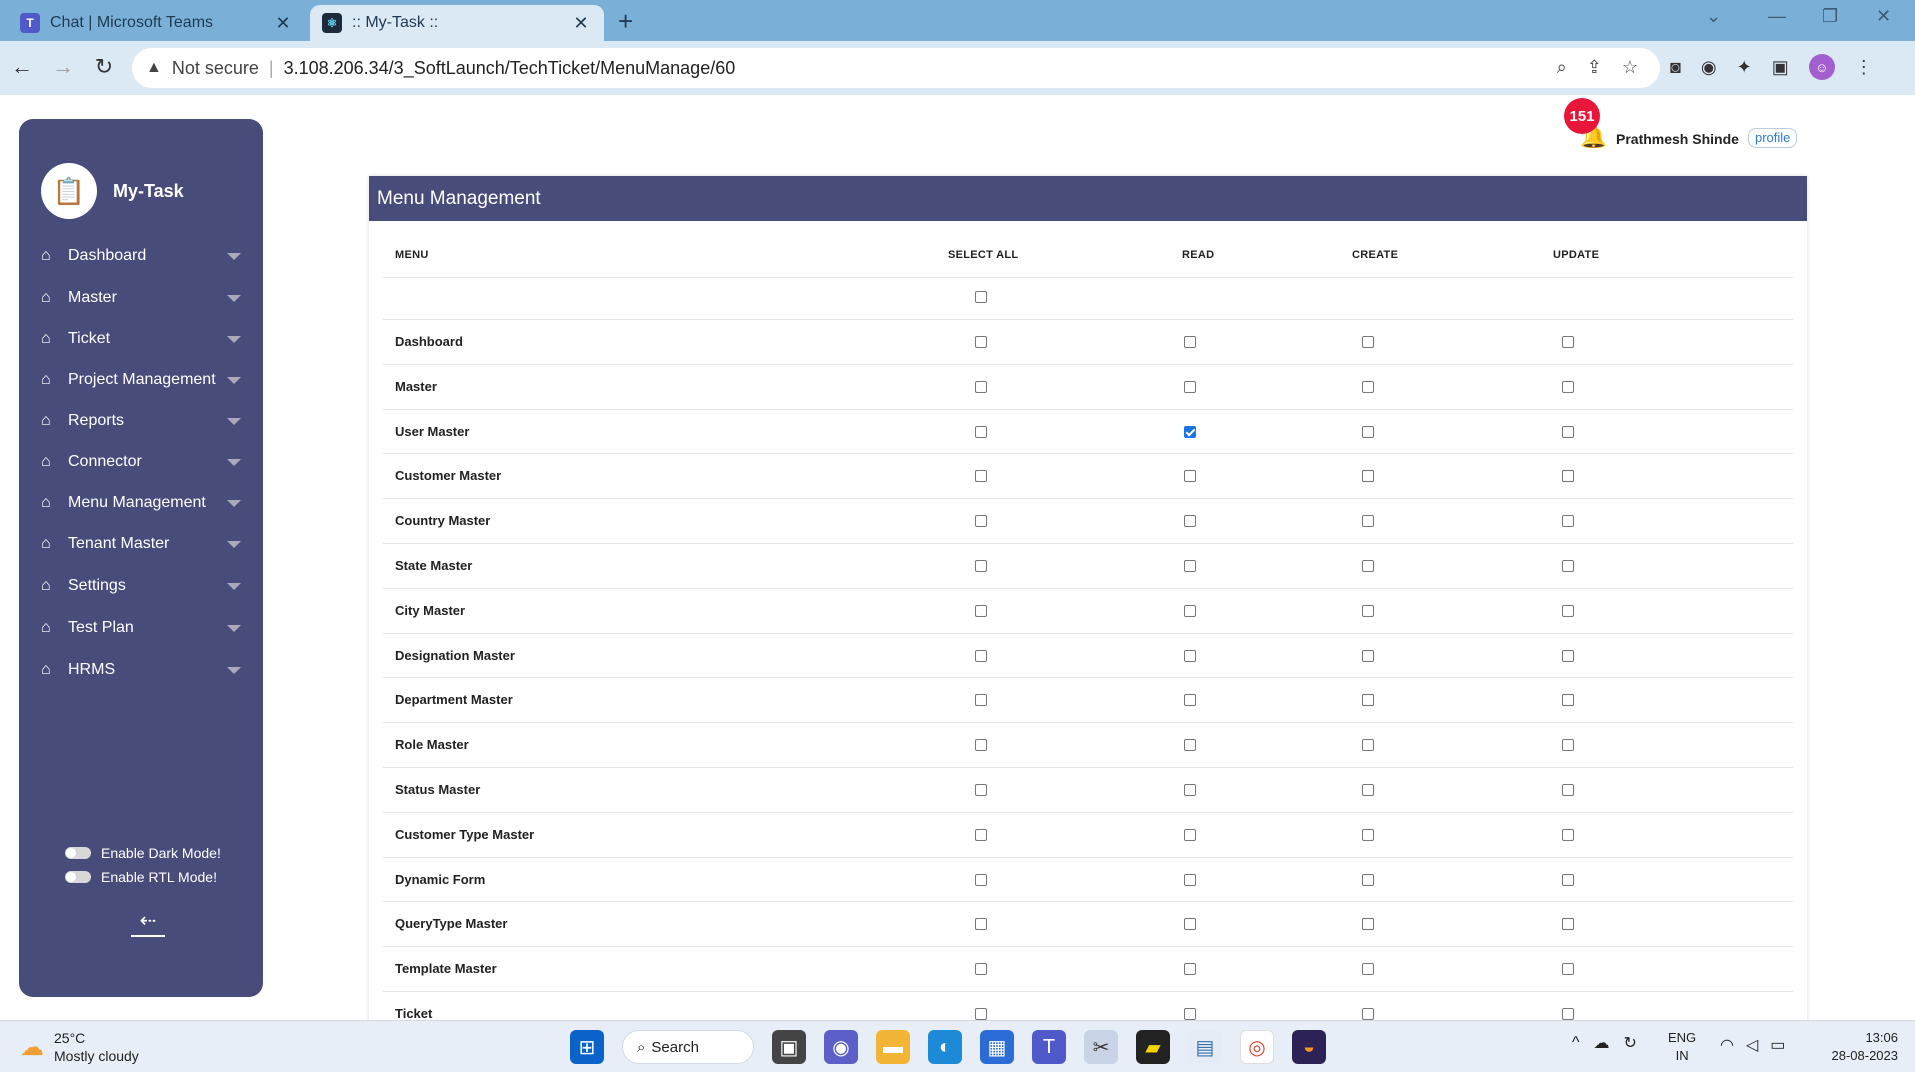  What do you see at coordinates (141, 628) in the screenshot?
I see `sidebar-item-test-plan: ⌂ Test Plan` at bounding box center [141, 628].